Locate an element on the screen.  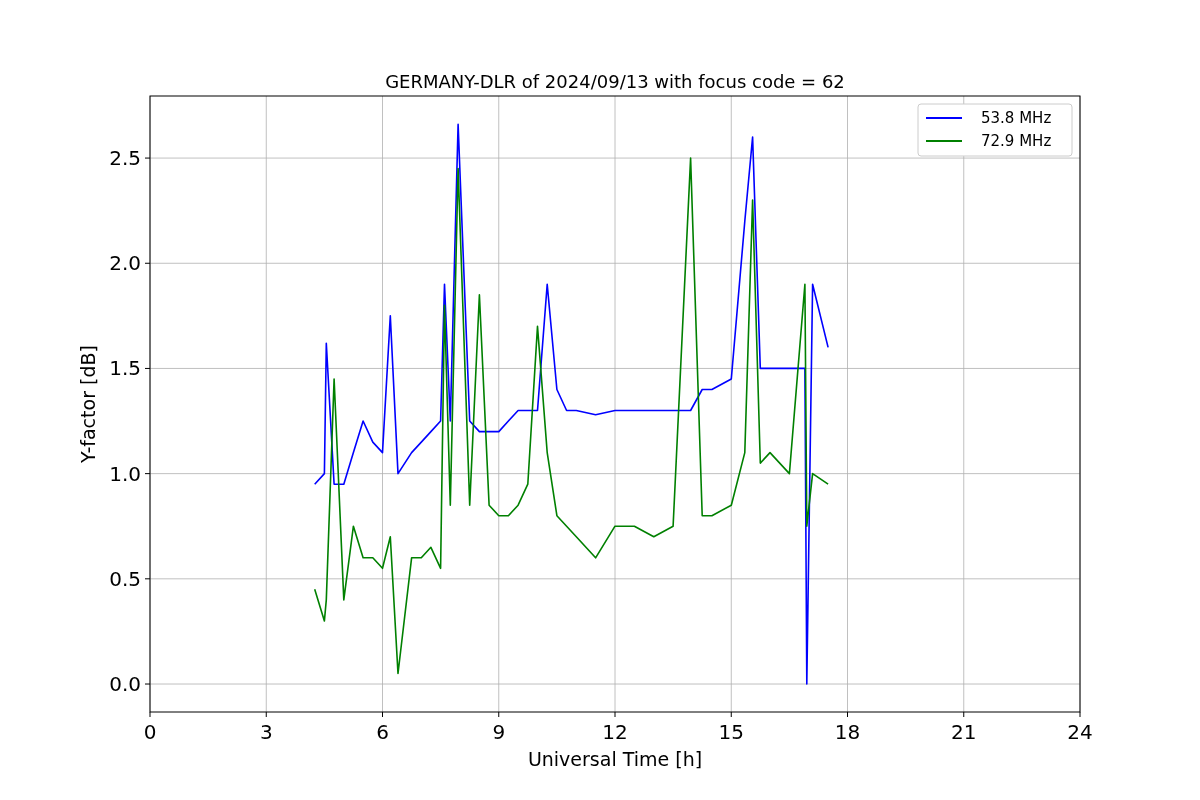
x-tick-label: 12 is located at coordinates (615, 732).